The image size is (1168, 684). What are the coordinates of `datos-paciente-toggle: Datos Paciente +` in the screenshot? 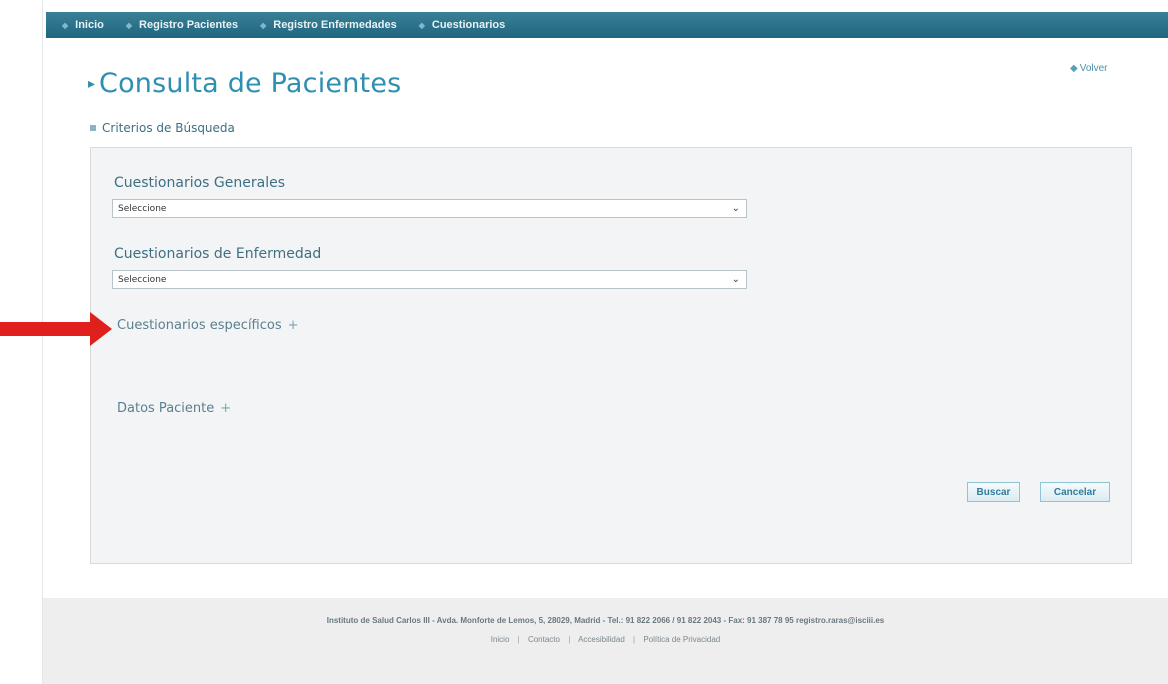 It's located at (174, 408).